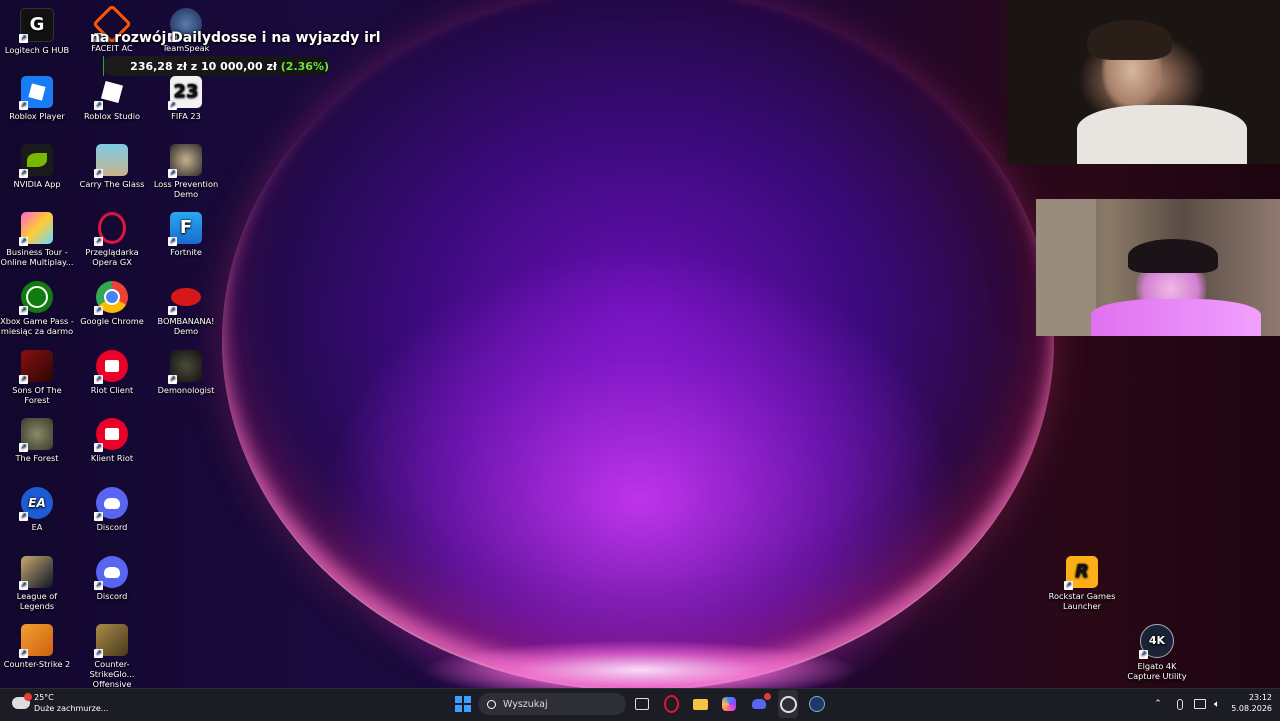 The height and width of the screenshot is (721, 1280). I want to click on desktop-icon-loss-prevention: ↗ Loss Prevention Demo, so click(186, 171).